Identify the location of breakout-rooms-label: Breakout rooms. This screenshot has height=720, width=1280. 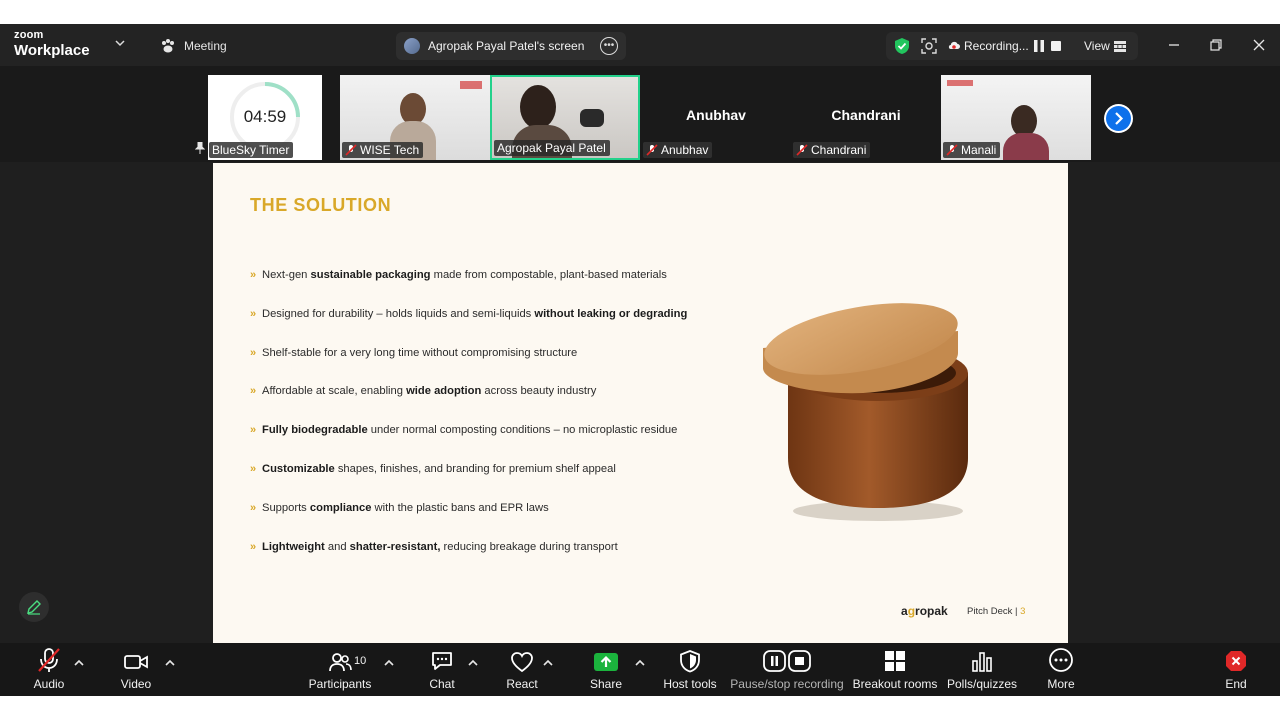
(895, 684).